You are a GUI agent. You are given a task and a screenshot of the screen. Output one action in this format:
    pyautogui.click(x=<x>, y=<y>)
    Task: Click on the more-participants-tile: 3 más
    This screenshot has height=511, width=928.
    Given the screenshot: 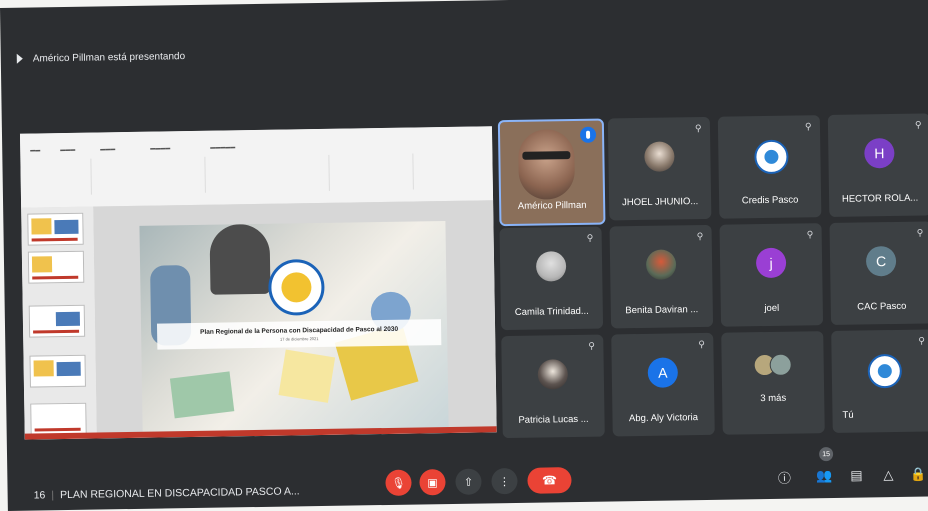 What is the action you would take?
    pyautogui.click(x=773, y=383)
    